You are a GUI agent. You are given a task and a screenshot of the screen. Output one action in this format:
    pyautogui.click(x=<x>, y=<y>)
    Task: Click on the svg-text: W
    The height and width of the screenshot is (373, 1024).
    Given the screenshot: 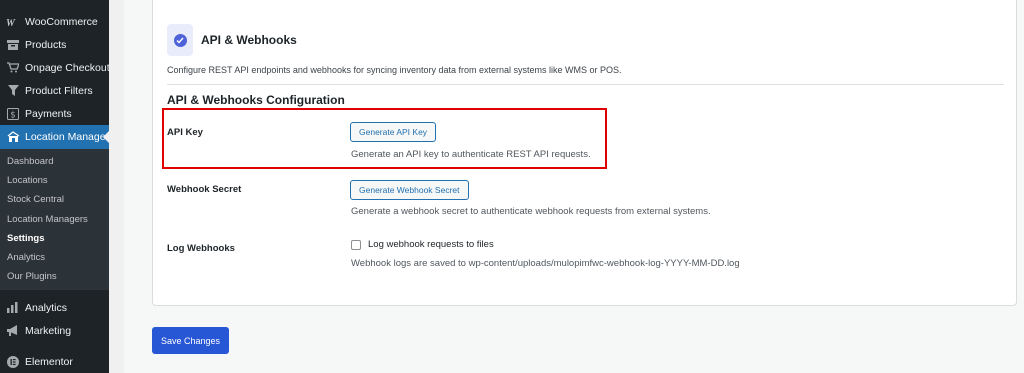 What is the action you would take?
    pyautogui.click(x=11, y=22)
    